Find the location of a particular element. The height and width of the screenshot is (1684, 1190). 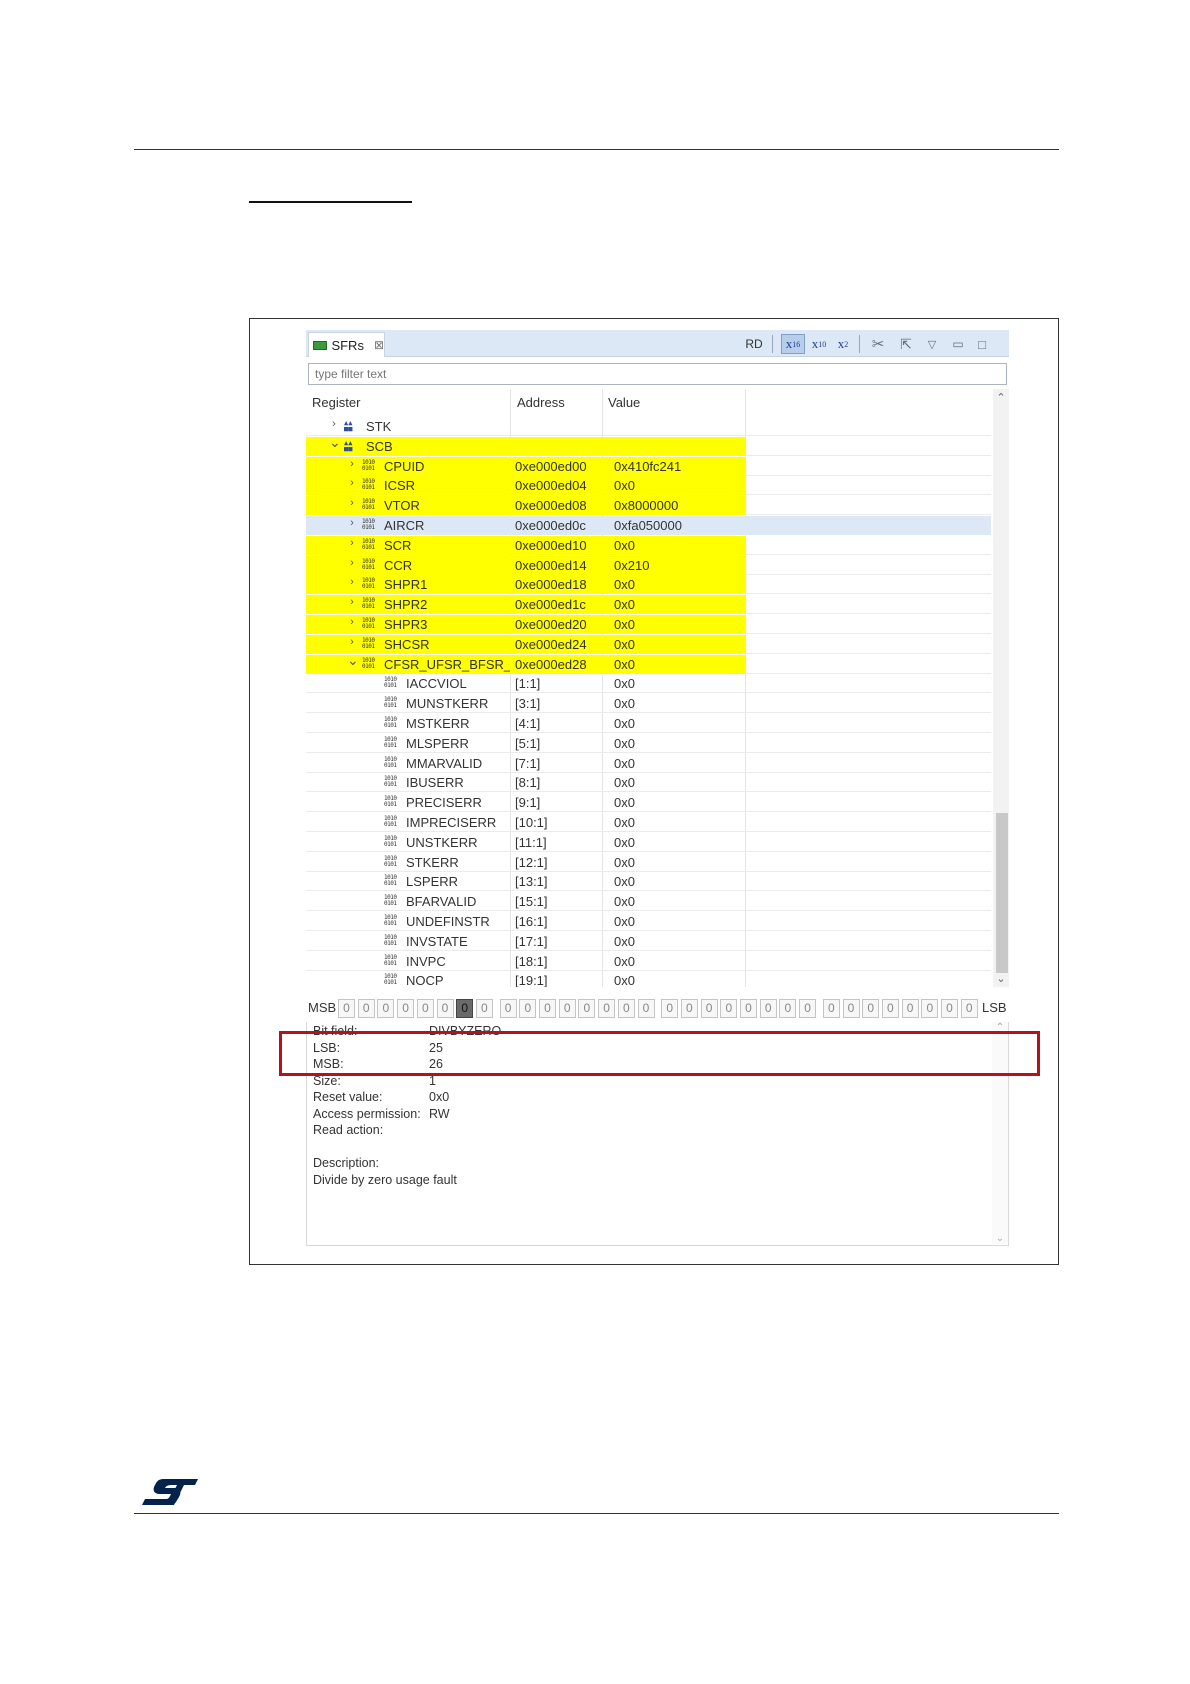

register-value: 0x8000000 is located at coordinates (679, 505).